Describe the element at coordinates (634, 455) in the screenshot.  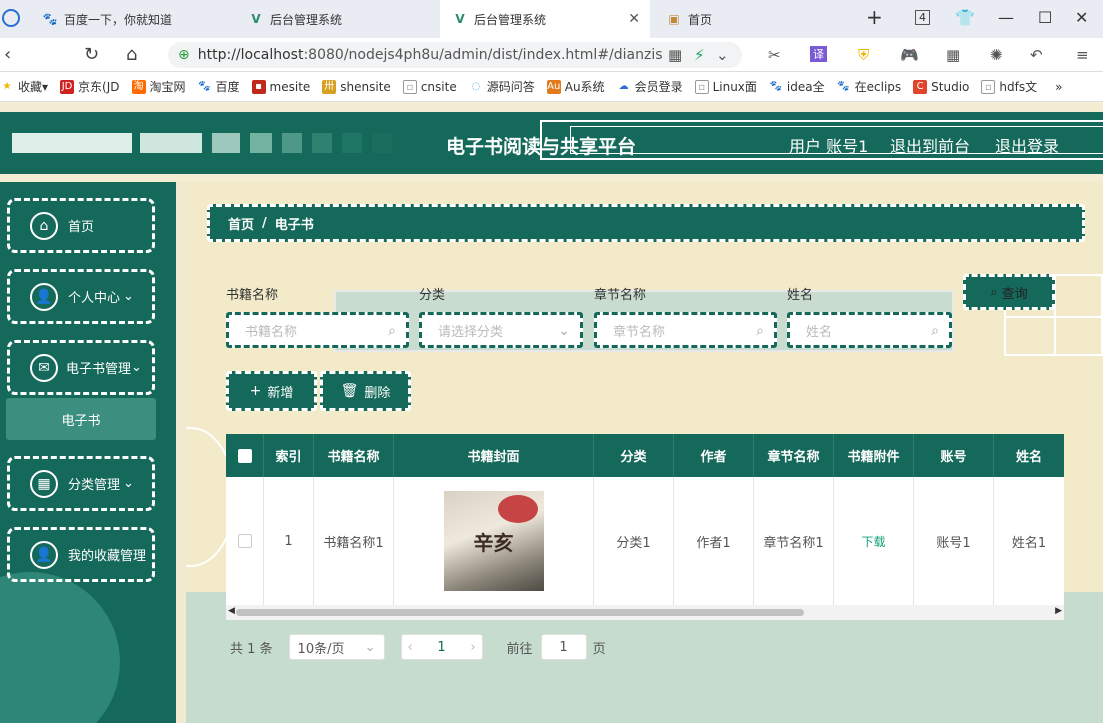
I see `column-header: 分类` at that location.